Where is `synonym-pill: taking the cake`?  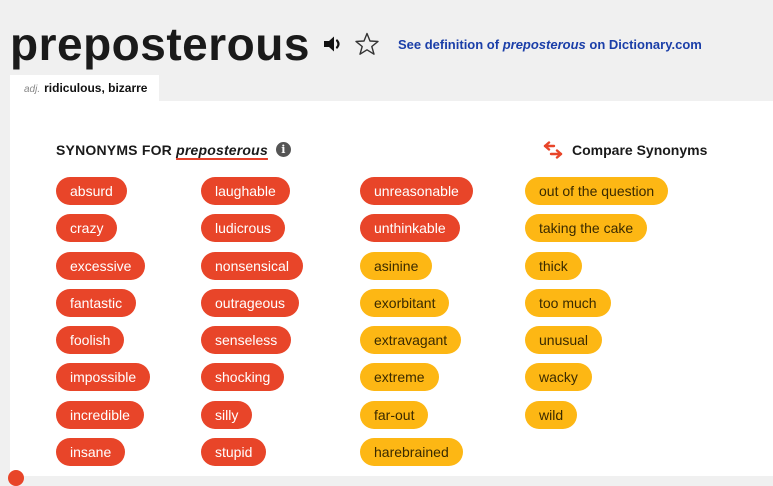
synonym-pill: taking the cake is located at coordinates (586, 228).